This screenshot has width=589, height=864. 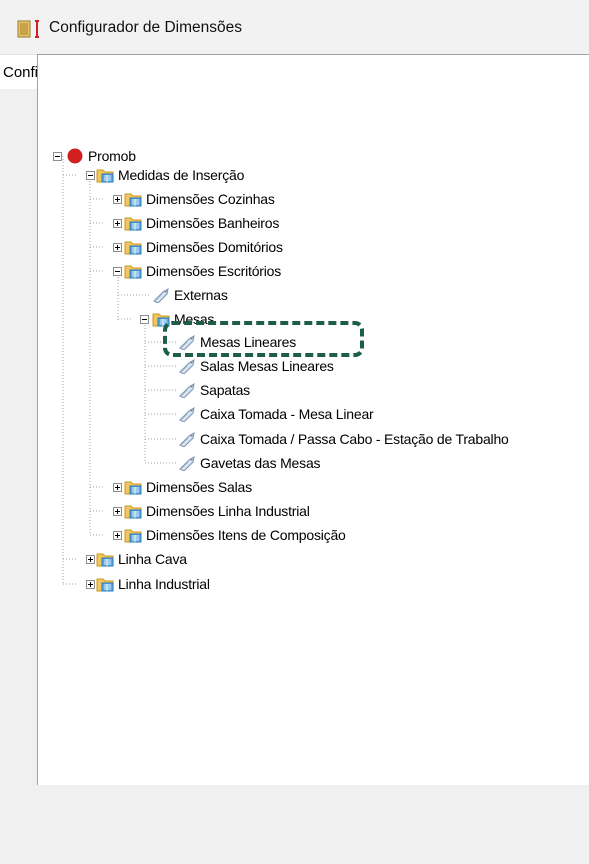 What do you see at coordinates (117, 487) in the screenshot?
I see `expand-salas-icon` at bounding box center [117, 487].